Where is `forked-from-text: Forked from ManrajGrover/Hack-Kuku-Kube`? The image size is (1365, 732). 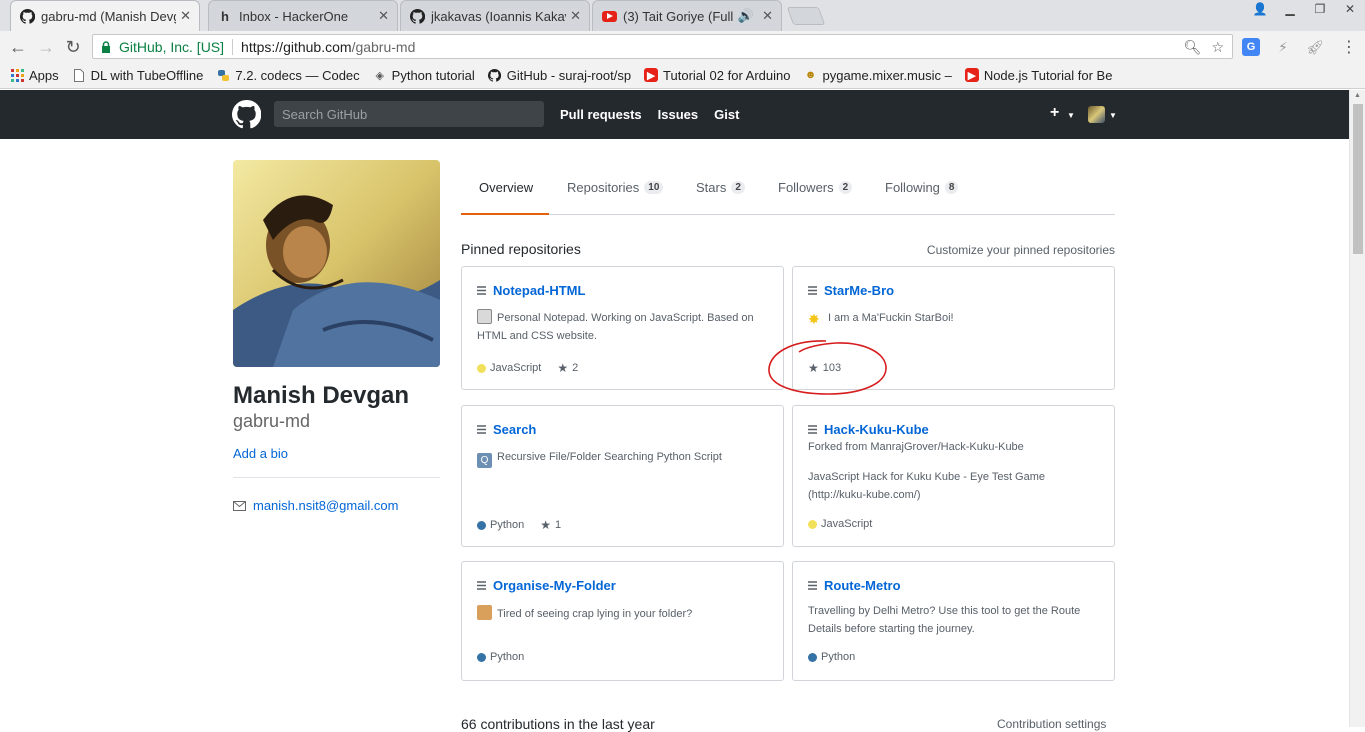
forked-from-text: Forked from ManrajGrover/Hack-Kuku-Kube is located at coordinates (916, 447).